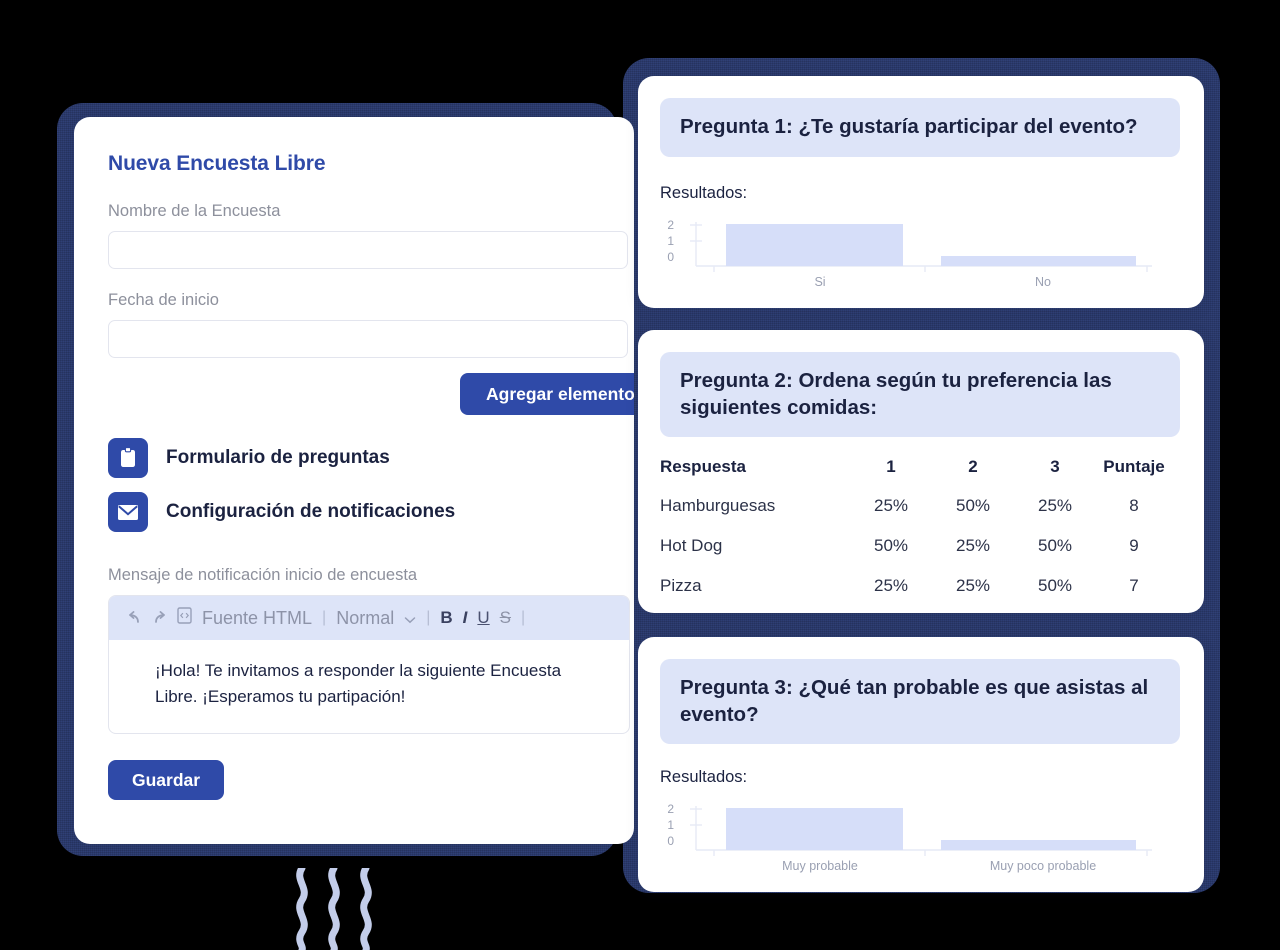 The image size is (1280, 950). Describe the element at coordinates (163, 300) in the screenshot. I see `start-date-label: Fecha de inicio` at that location.